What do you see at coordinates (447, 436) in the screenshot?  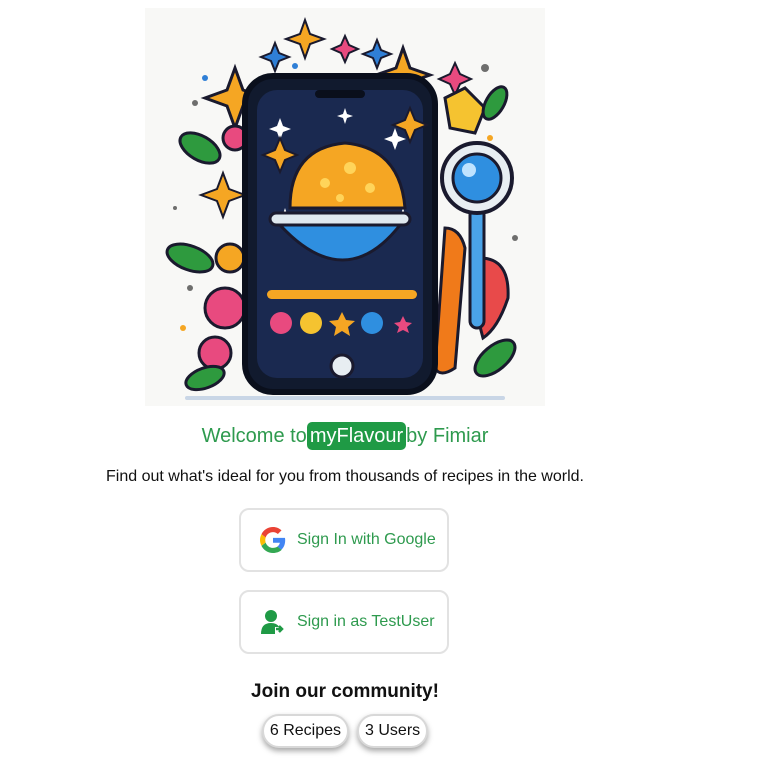 I see `welcome-suffix: by Fimiar` at bounding box center [447, 436].